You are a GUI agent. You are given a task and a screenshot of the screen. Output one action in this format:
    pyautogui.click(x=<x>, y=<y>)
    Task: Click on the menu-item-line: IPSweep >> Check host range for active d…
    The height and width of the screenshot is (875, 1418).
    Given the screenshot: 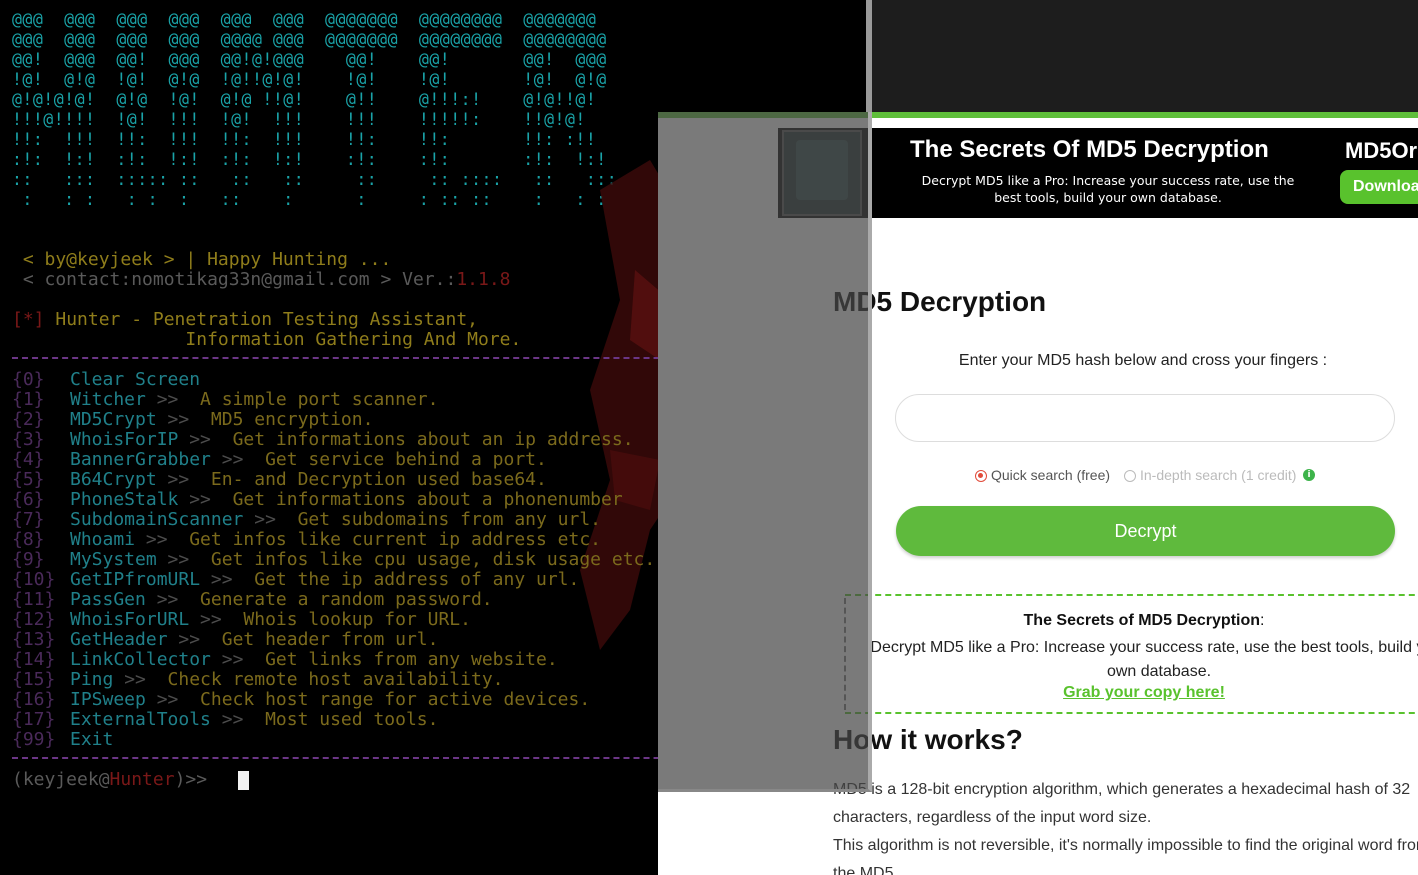 What is the action you would take?
    pyautogui.click(x=330, y=699)
    